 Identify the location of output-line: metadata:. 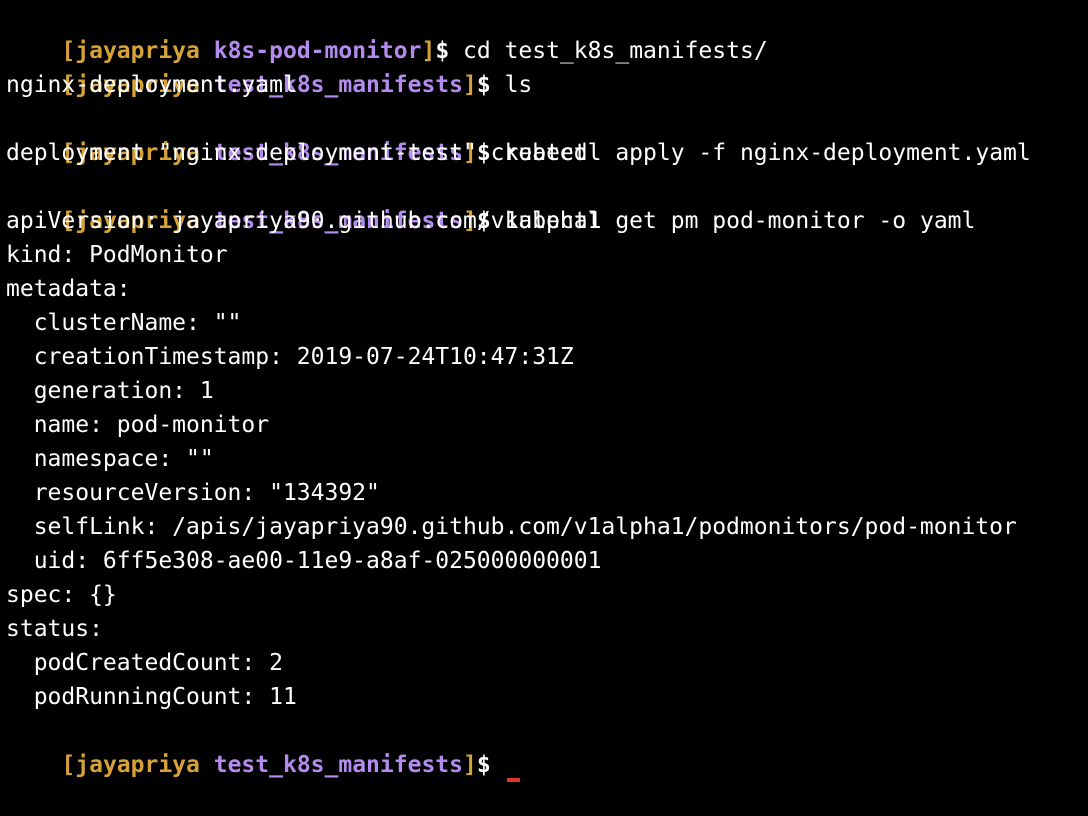
(68, 289).